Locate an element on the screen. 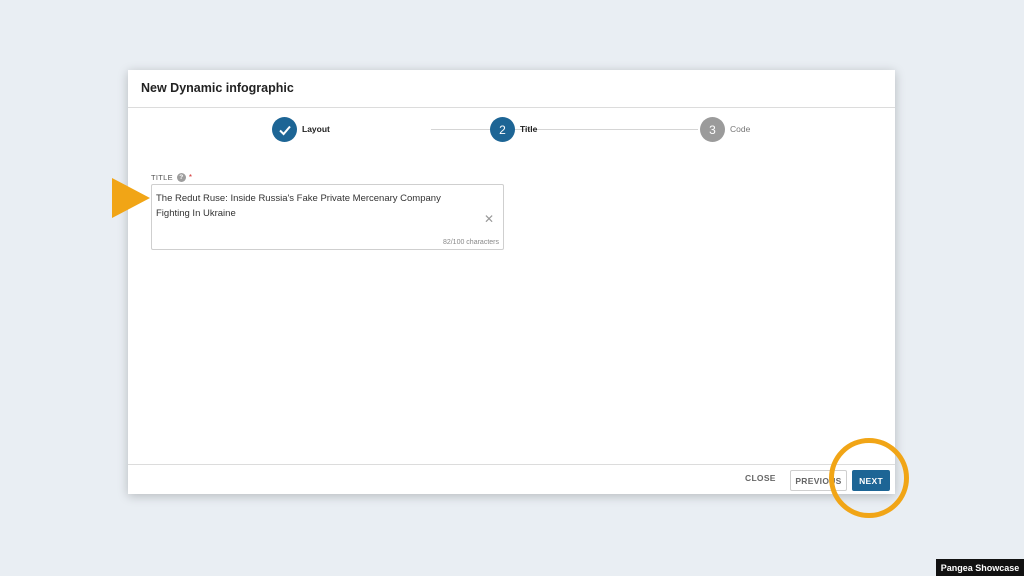  character-count: 82/100 characters is located at coordinates (470, 242).